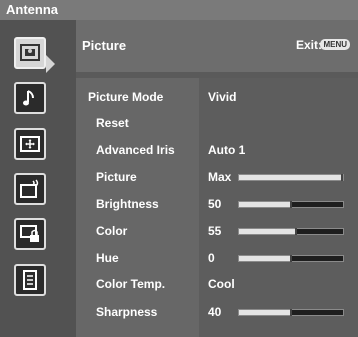  Describe the element at coordinates (127, 312) in the screenshot. I see `setting-label: Sharpness` at that location.